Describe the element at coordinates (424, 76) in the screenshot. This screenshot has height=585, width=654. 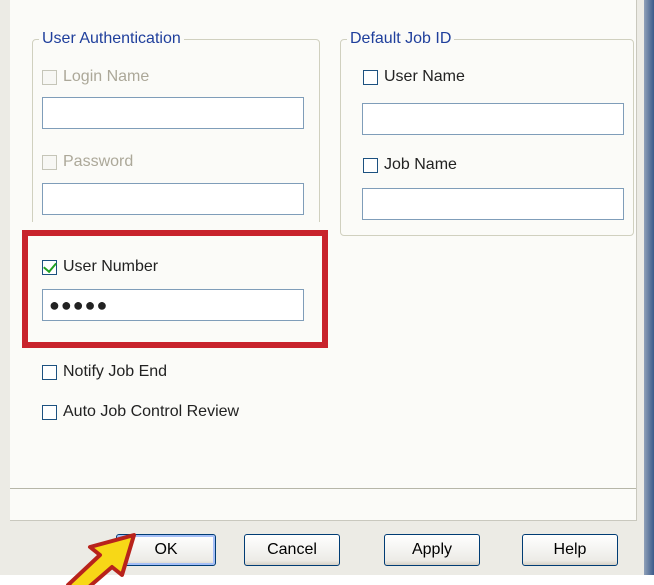
I see `user-name-label: User Name` at that location.